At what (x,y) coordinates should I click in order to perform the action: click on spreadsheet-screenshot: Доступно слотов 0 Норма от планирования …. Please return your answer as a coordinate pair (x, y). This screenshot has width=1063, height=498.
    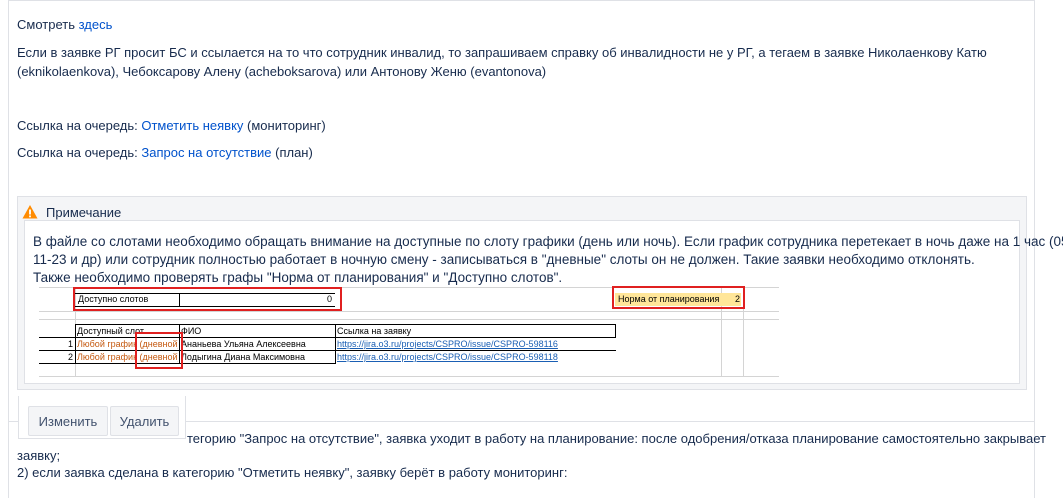
    Looking at the image, I should click on (409, 331).